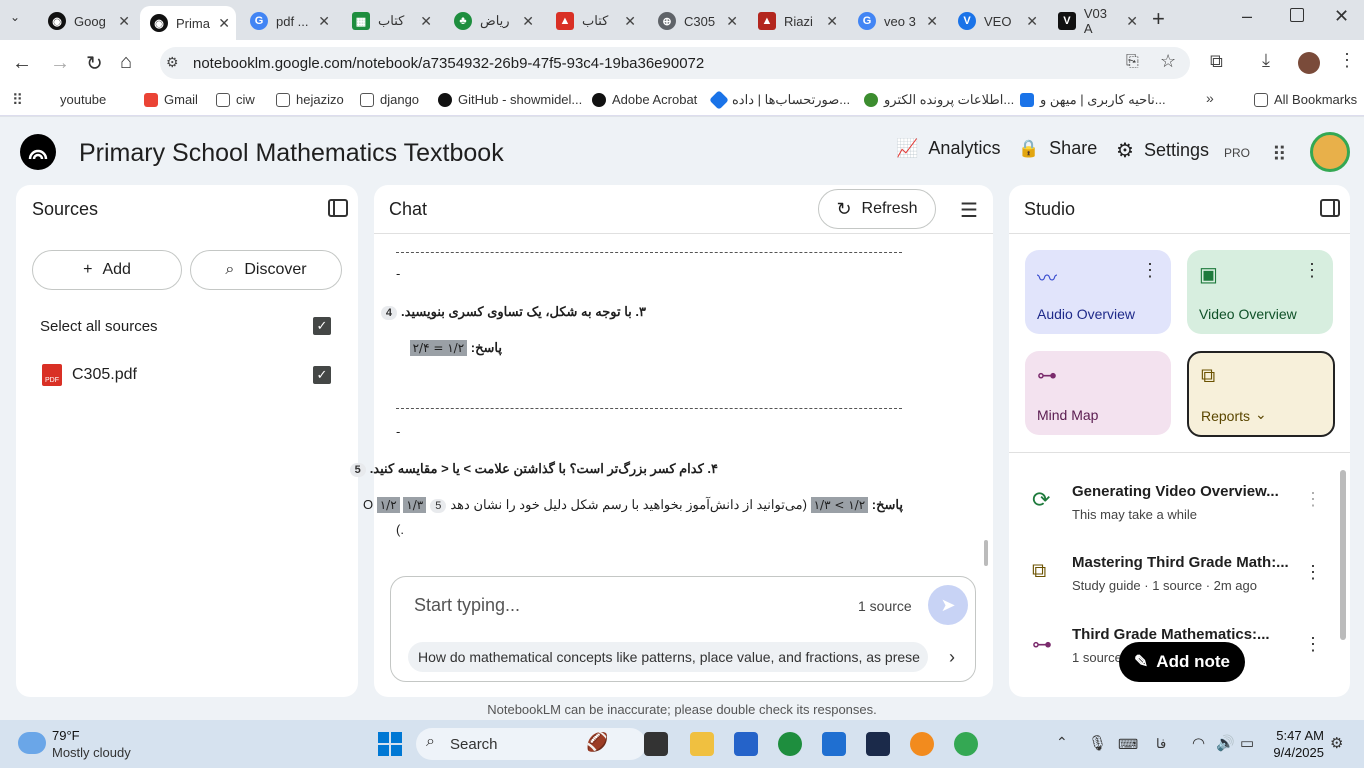 The height and width of the screenshot is (768, 1364). What do you see at coordinates (1309, 63) in the screenshot?
I see `profile-avatar` at bounding box center [1309, 63].